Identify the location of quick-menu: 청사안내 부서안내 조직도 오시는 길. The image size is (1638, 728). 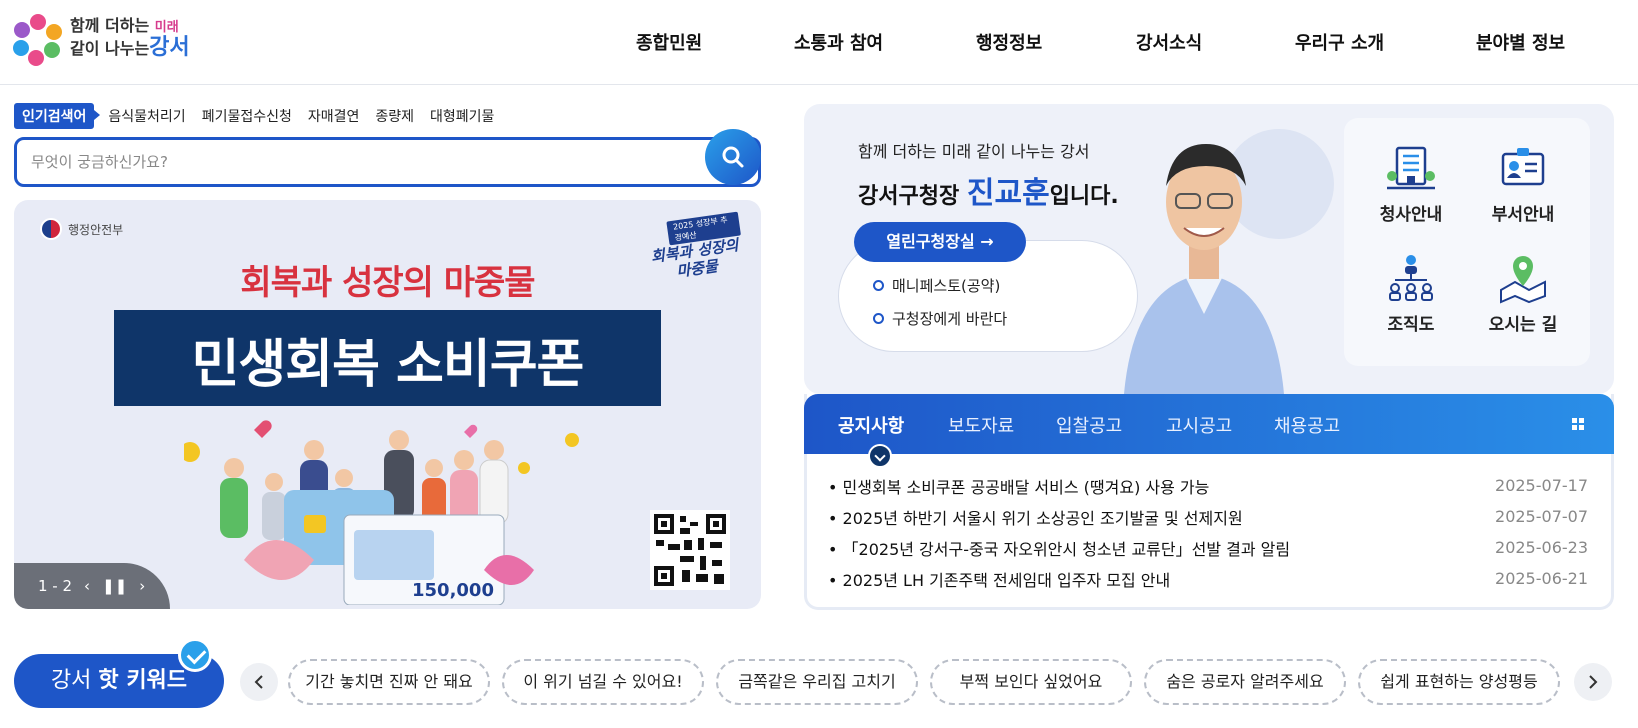
(1467, 242).